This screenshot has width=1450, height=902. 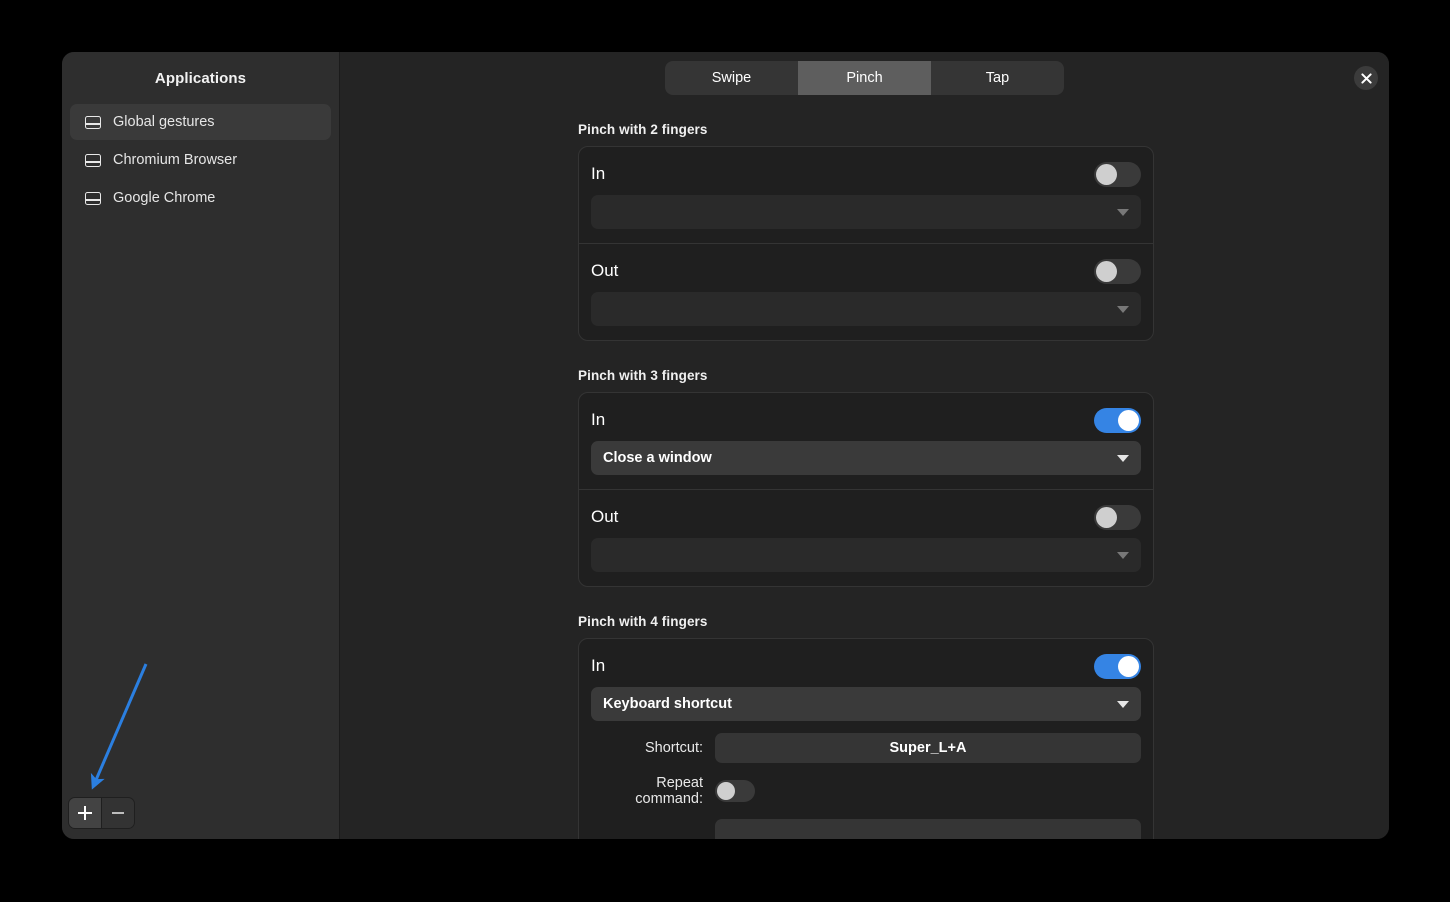 What do you see at coordinates (164, 198) in the screenshot?
I see `sidebar-item-label: Google Chrome` at bounding box center [164, 198].